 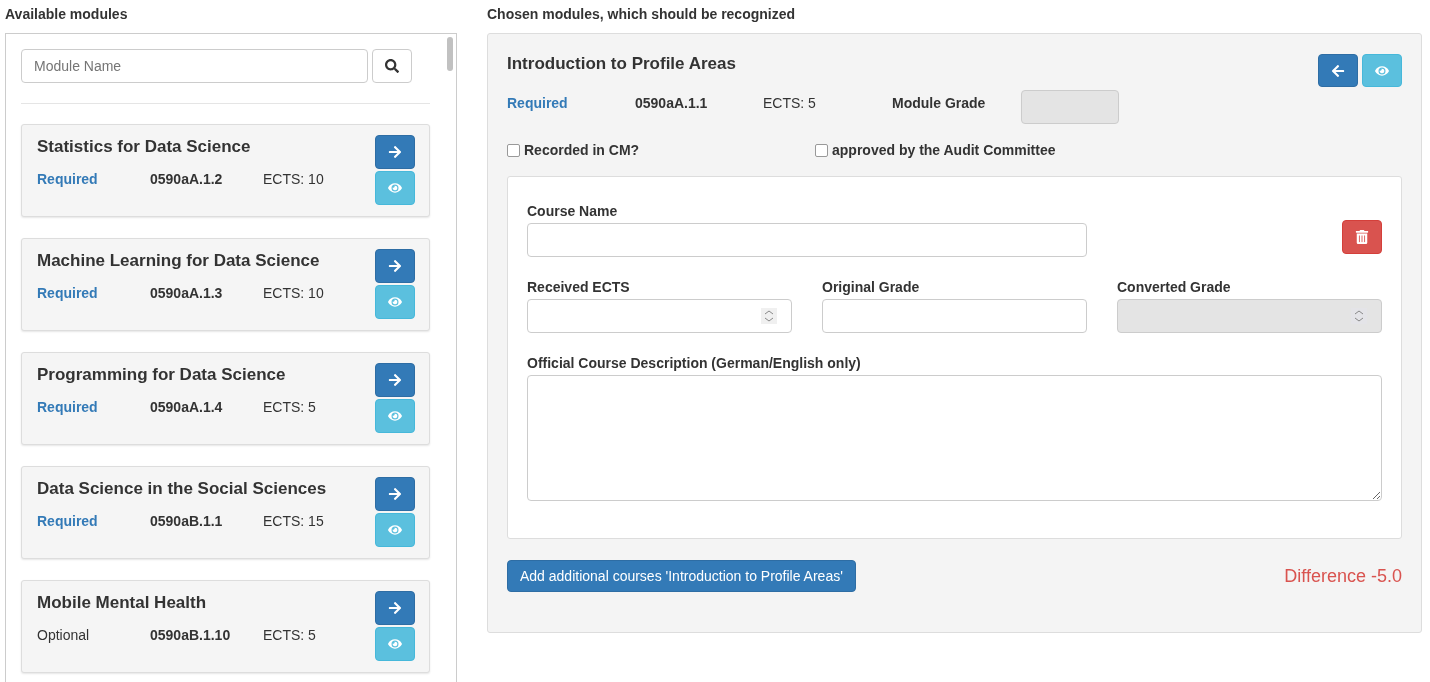 I want to click on module-title: Data Science in the Social Sciences, so click(x=182, y=489).